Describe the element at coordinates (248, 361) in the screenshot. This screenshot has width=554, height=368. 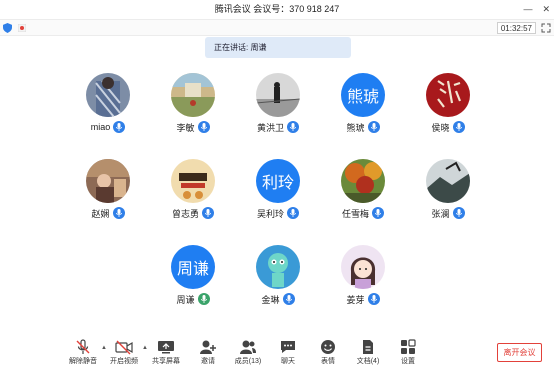
I see `members-label: 成员(13)` at that location.